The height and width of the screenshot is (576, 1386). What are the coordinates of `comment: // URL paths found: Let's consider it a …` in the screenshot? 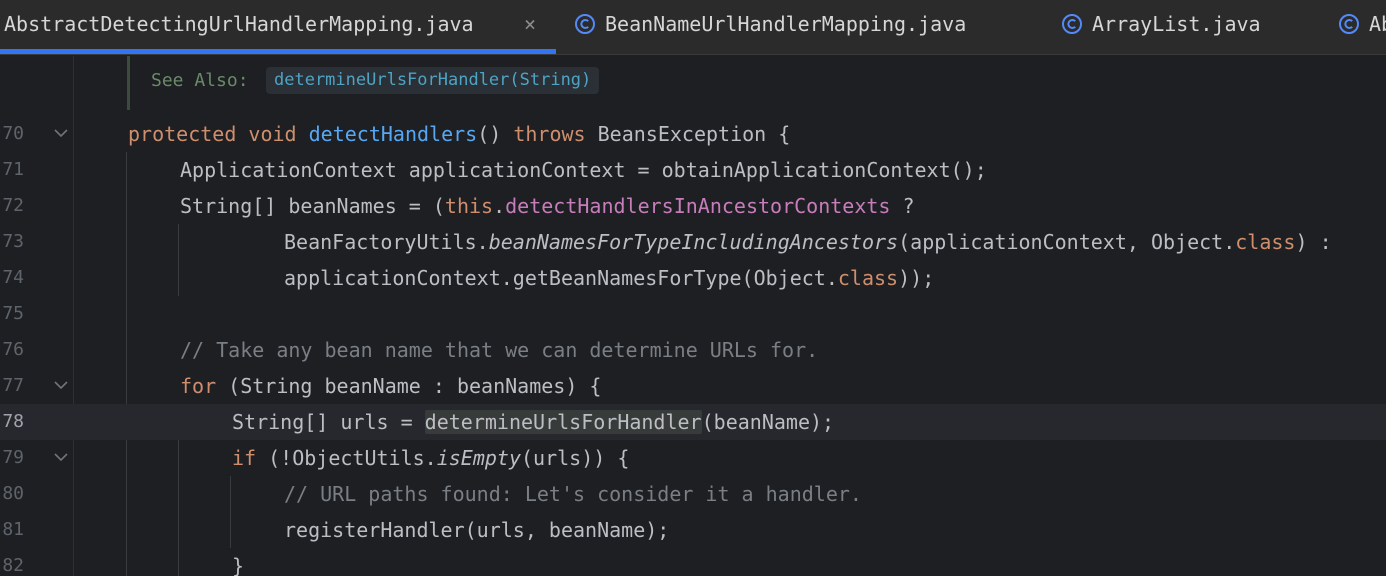 It's located at (573, 494).